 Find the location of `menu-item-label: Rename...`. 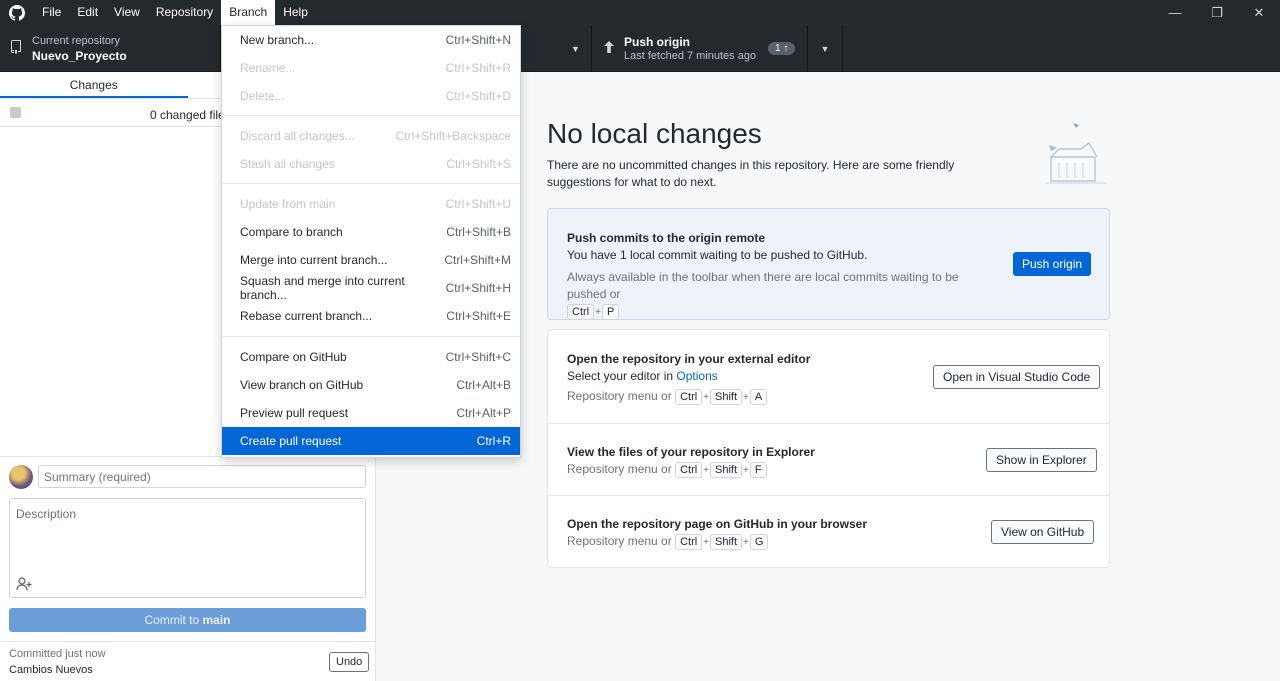

menu-item-label: Rename... is located at coordinates (268, 68).